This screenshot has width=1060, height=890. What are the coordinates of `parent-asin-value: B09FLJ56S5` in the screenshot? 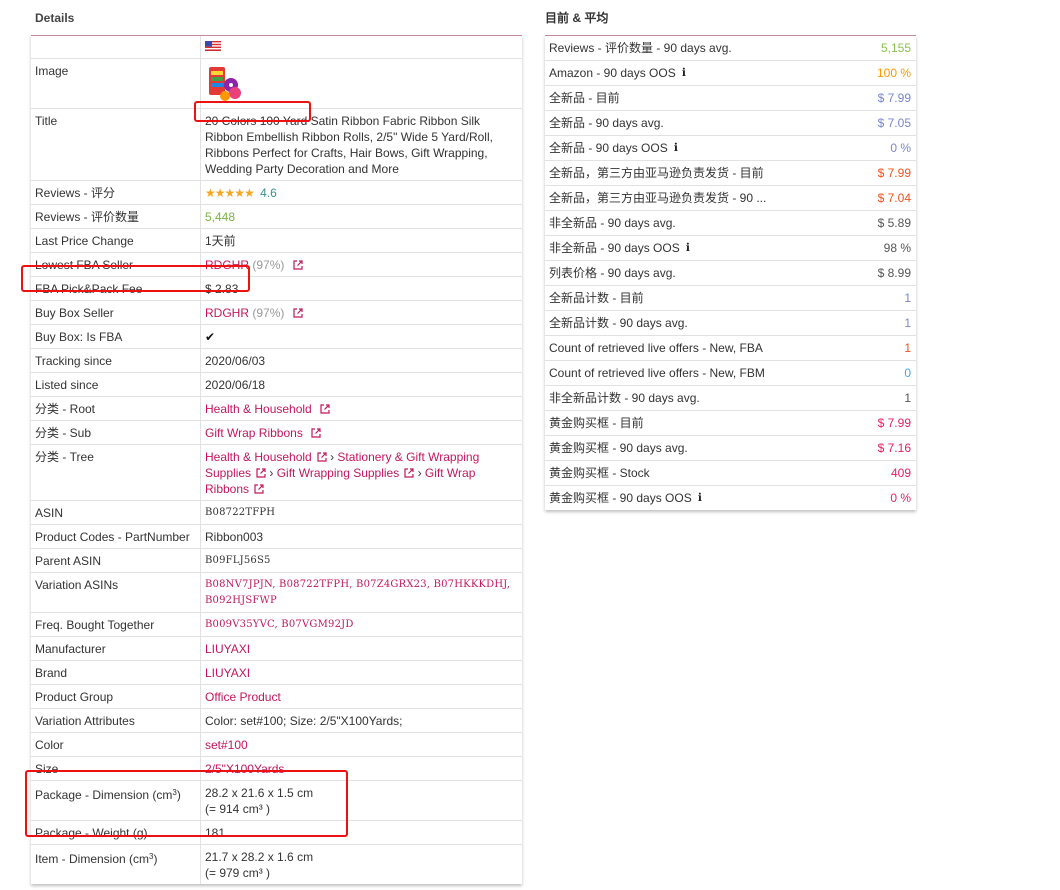 It's located at (238, 560).